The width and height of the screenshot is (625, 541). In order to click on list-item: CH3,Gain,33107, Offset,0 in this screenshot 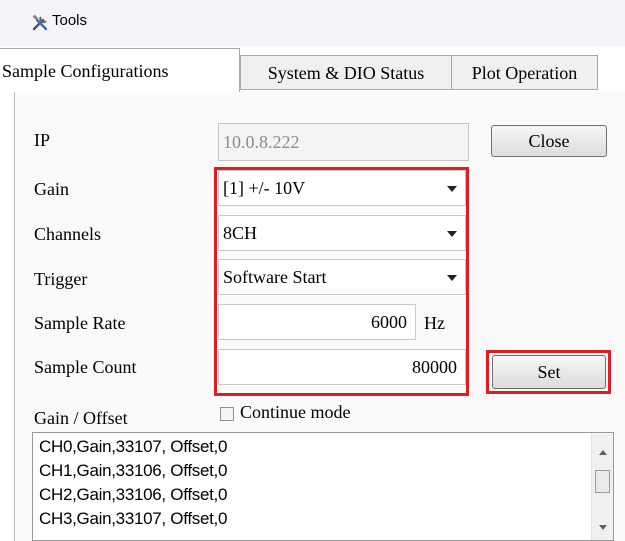, I will do `click(133, 518)`.